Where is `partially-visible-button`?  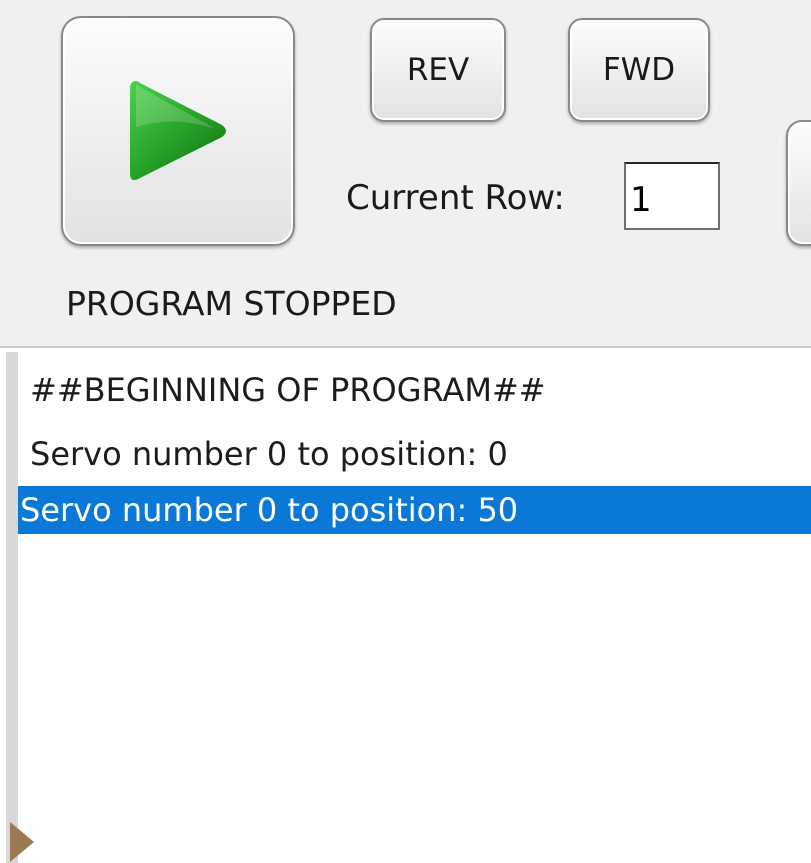 partially-visible-button is located at coordinates (798, 183).